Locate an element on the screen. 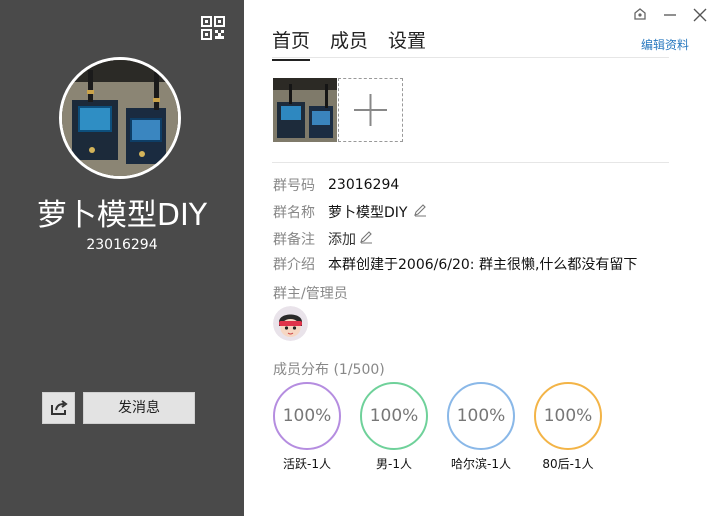 The width and height of the screenshot is (716, 516). plus-icon is located at coordinates (370, 110).